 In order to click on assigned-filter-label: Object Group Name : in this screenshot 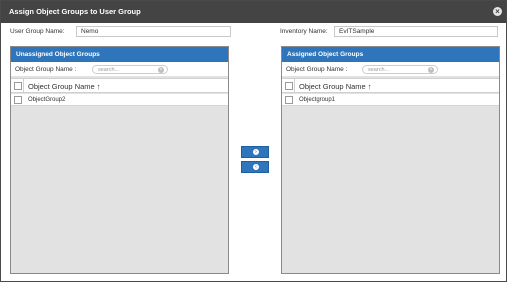, I will do `click(317, 69)`.